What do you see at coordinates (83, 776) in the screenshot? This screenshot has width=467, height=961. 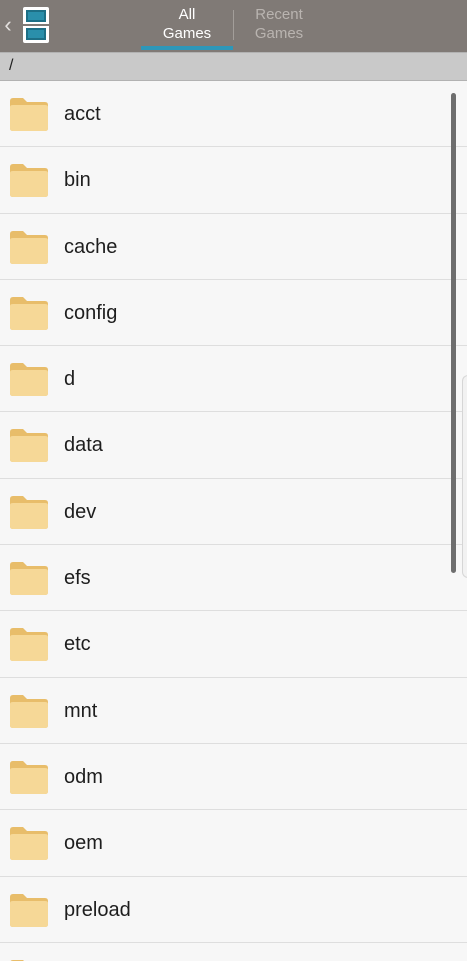 I see `folder-name: odm` at bounding box center [83, 776].